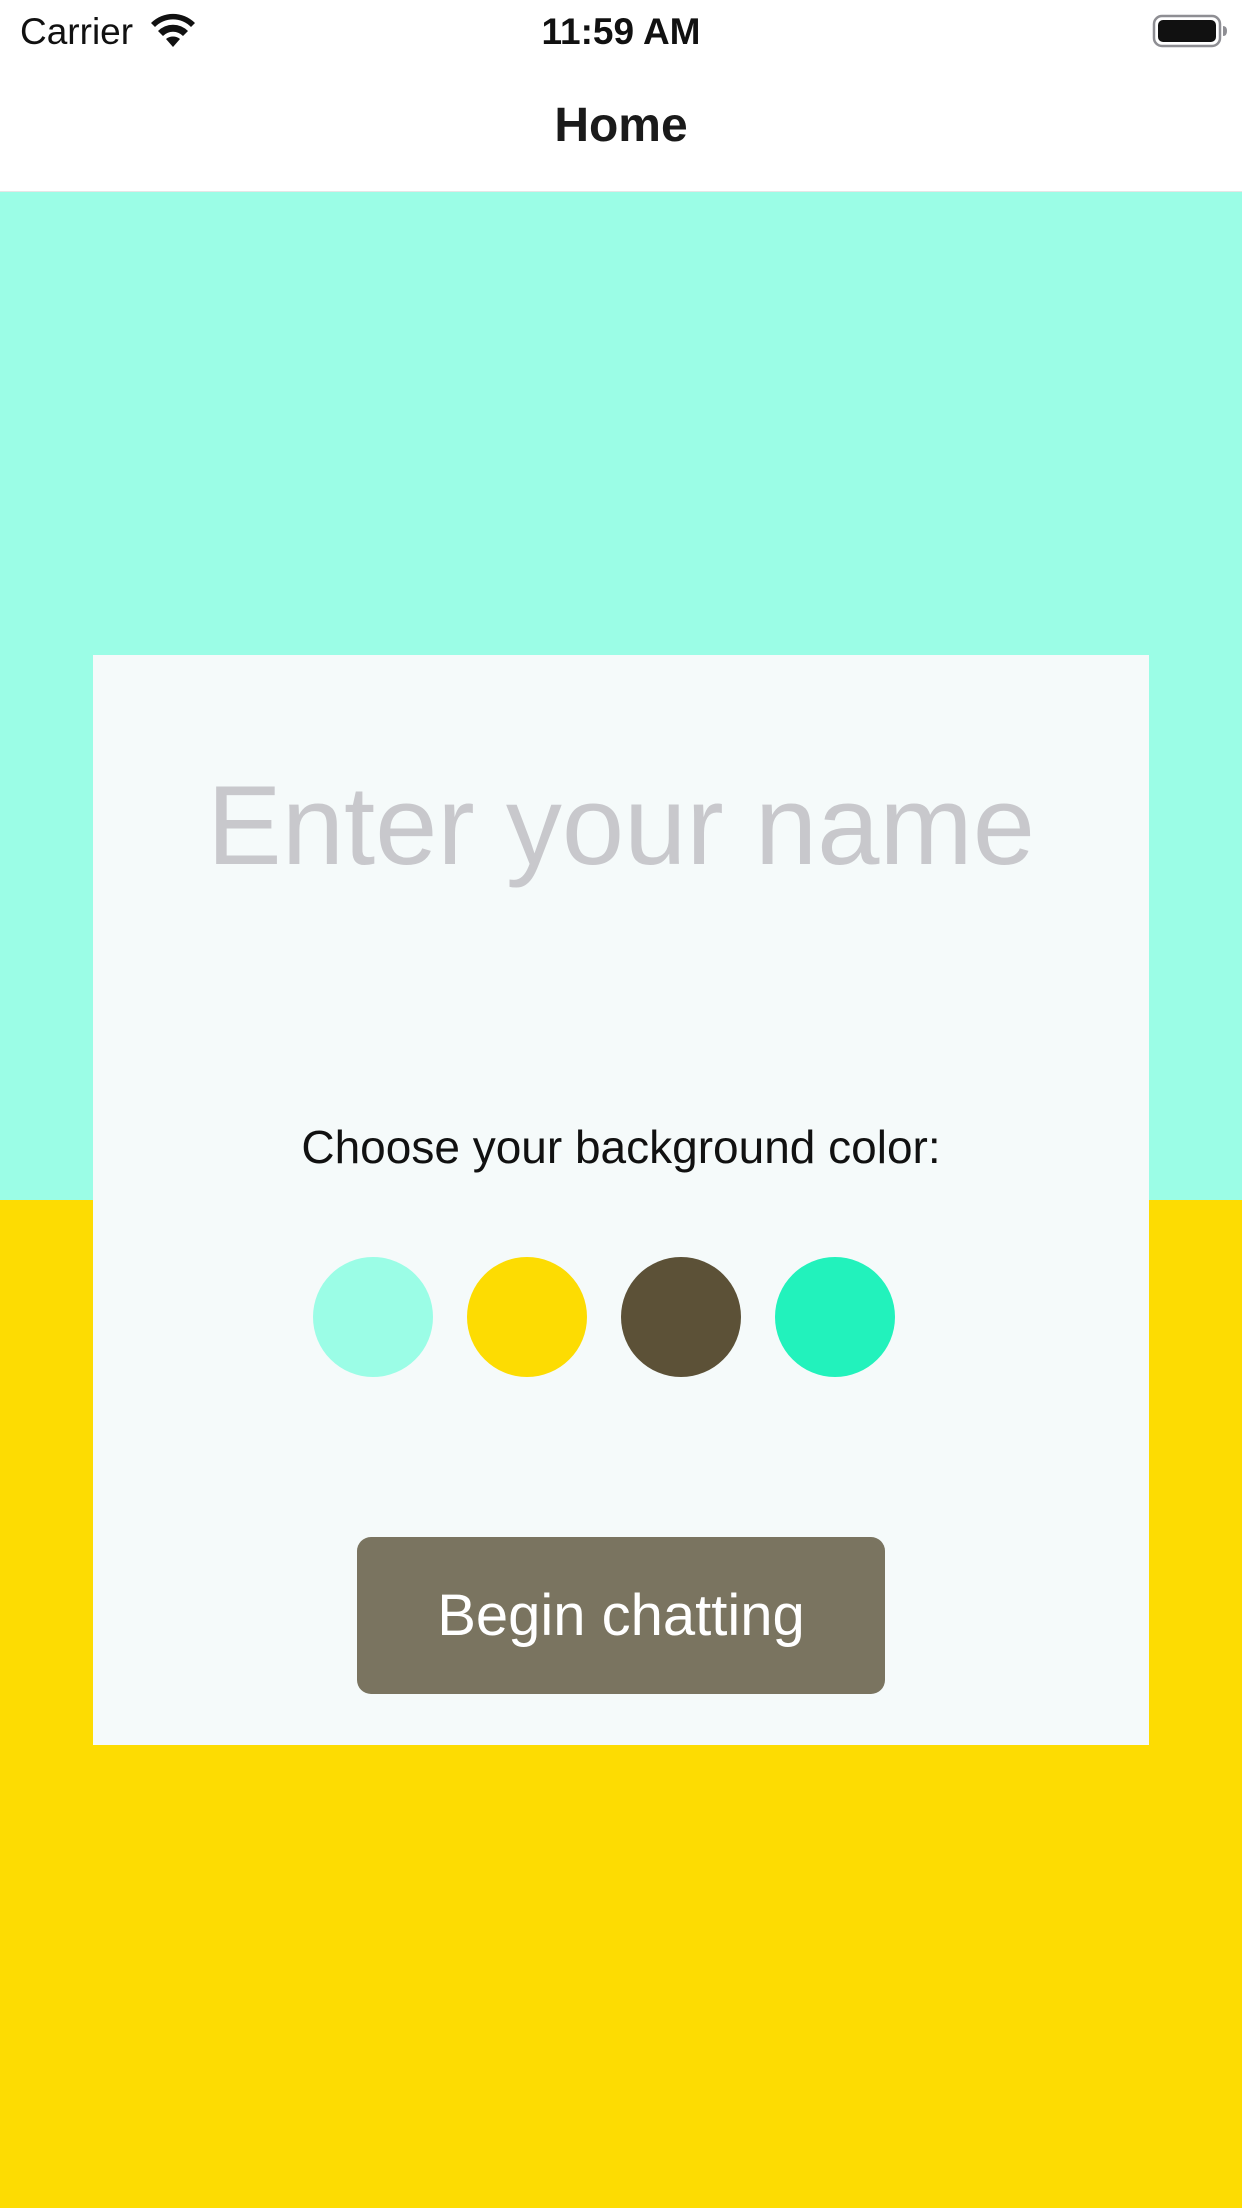 This screenshot has width=1242, height=2208. What do you see at coordinates (681, 1317) in the screenshot?
I see `color-swatch-dark-olive` at bounding box center [681, 1317].